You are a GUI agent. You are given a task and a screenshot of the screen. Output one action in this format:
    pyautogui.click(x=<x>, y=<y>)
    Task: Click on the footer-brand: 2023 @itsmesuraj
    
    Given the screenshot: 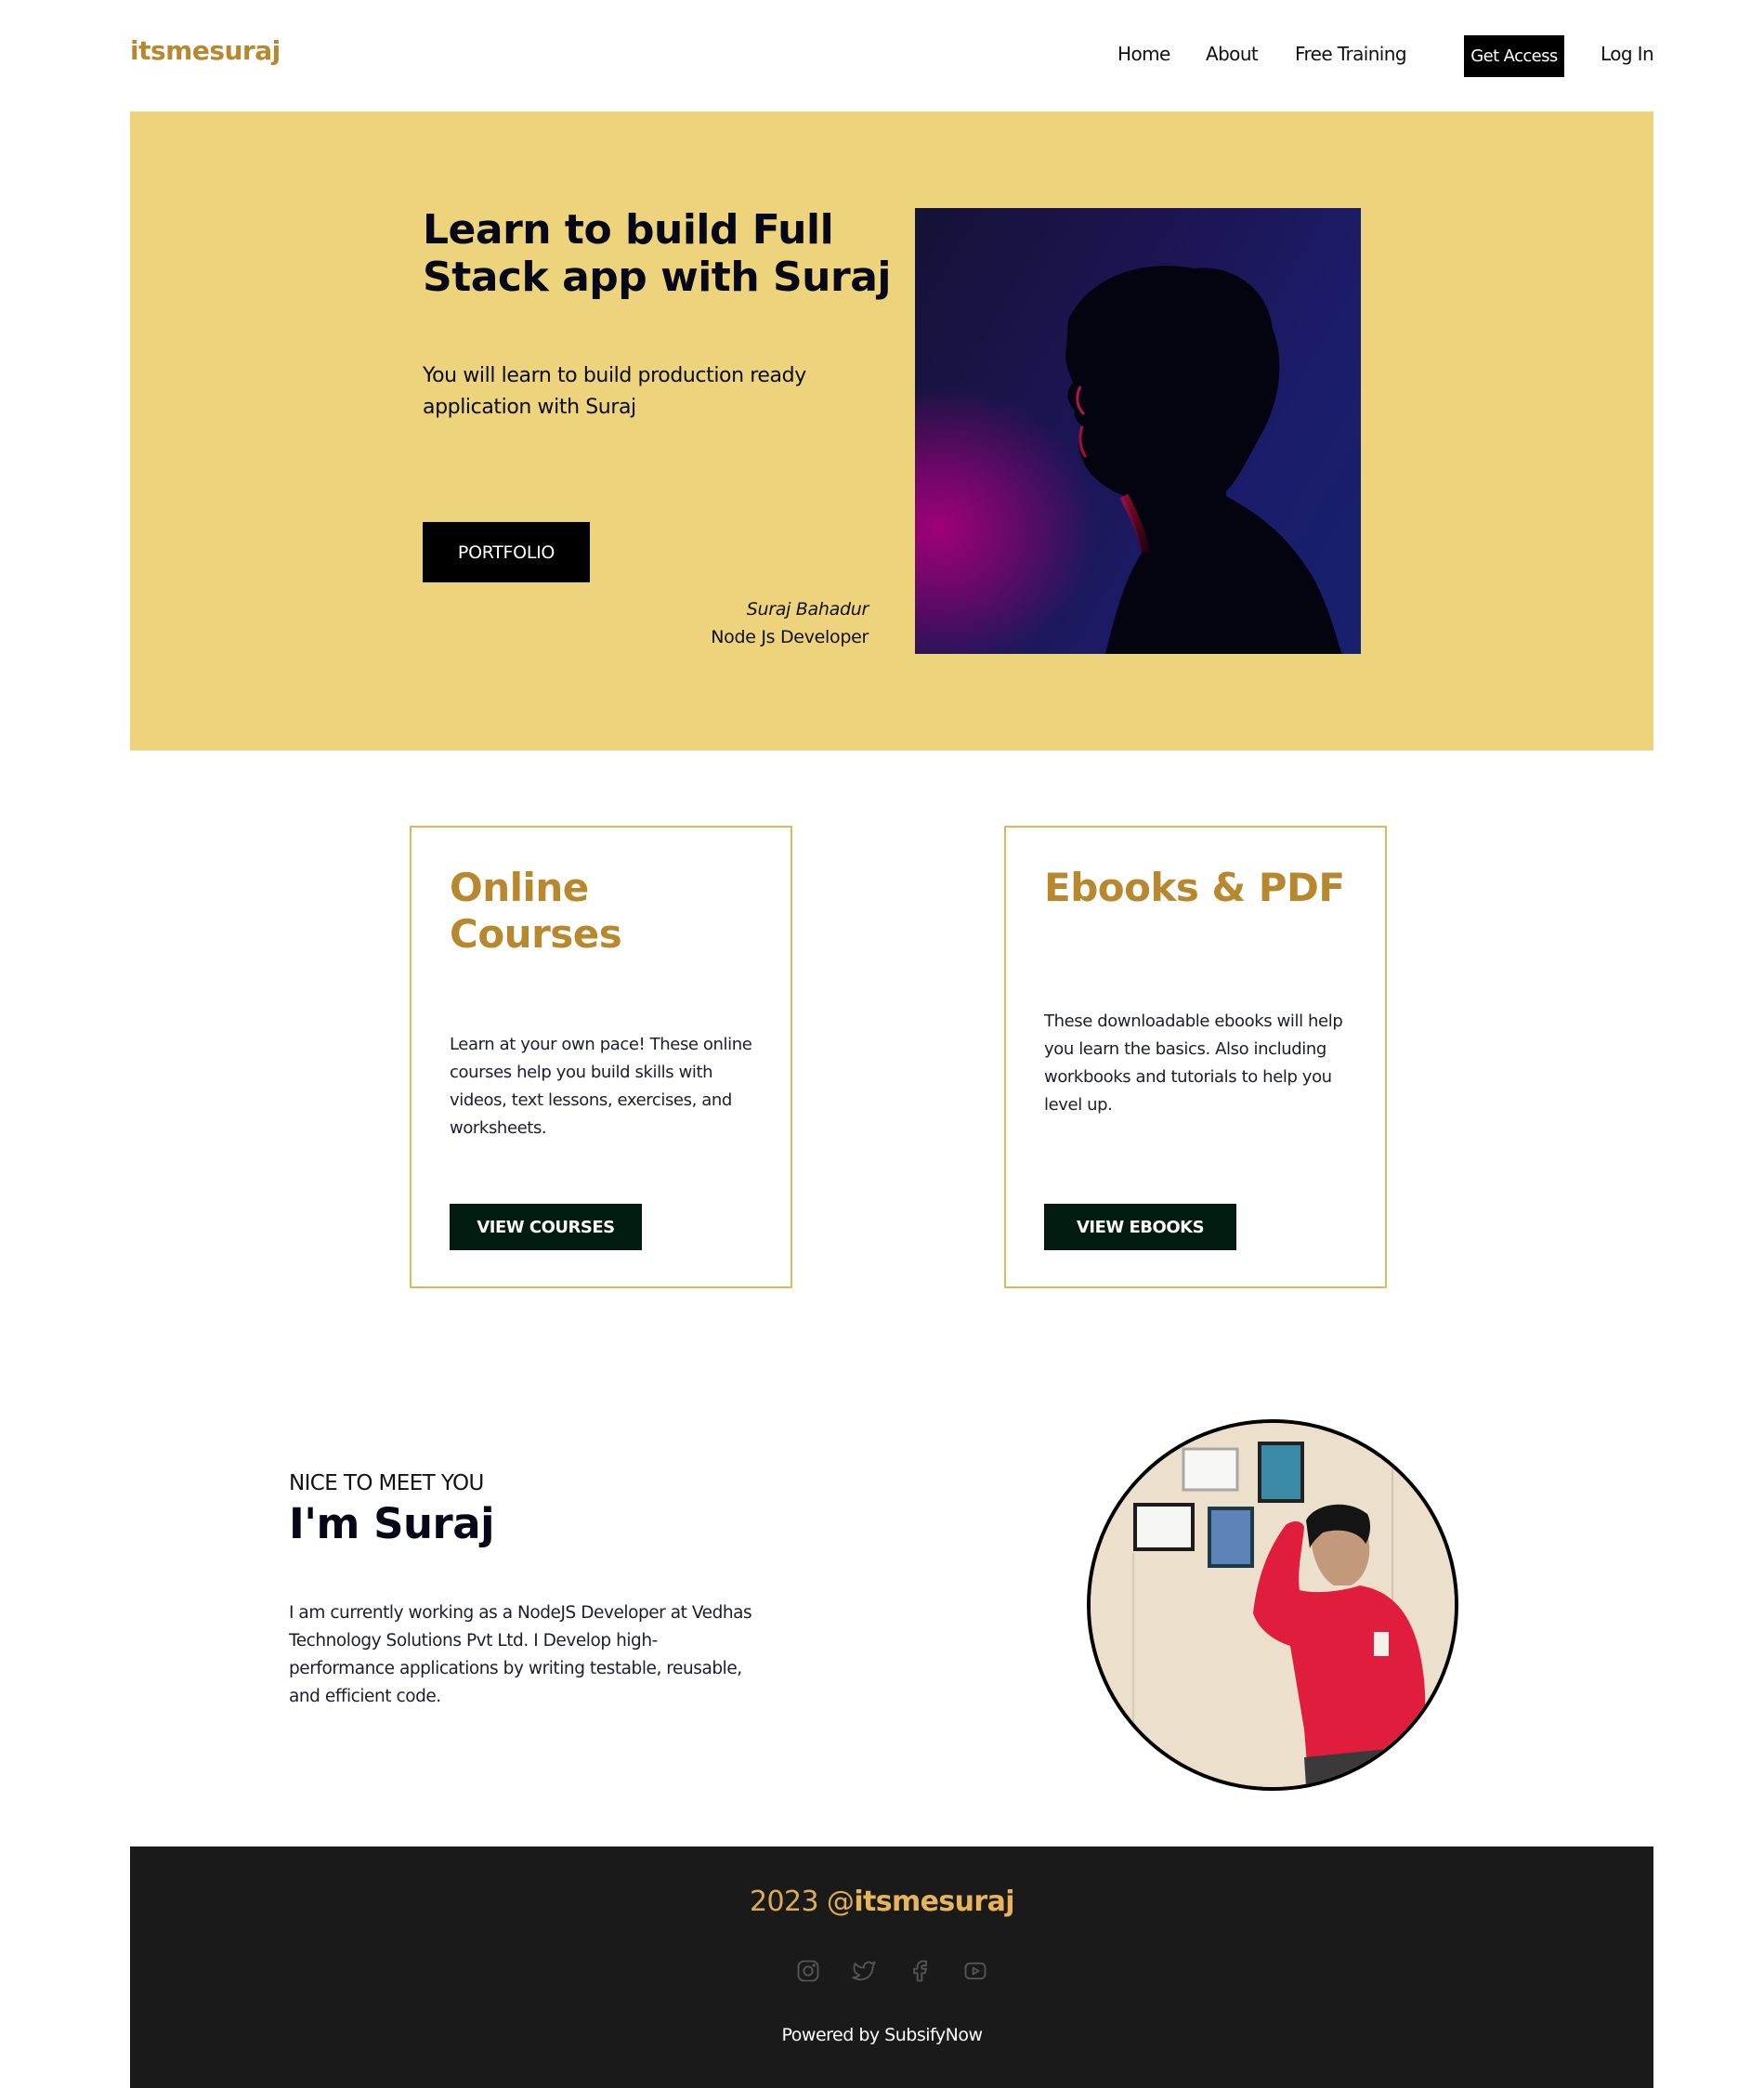 What is the action you would take?
    pyautogui.click(x=882, y=1902)
    